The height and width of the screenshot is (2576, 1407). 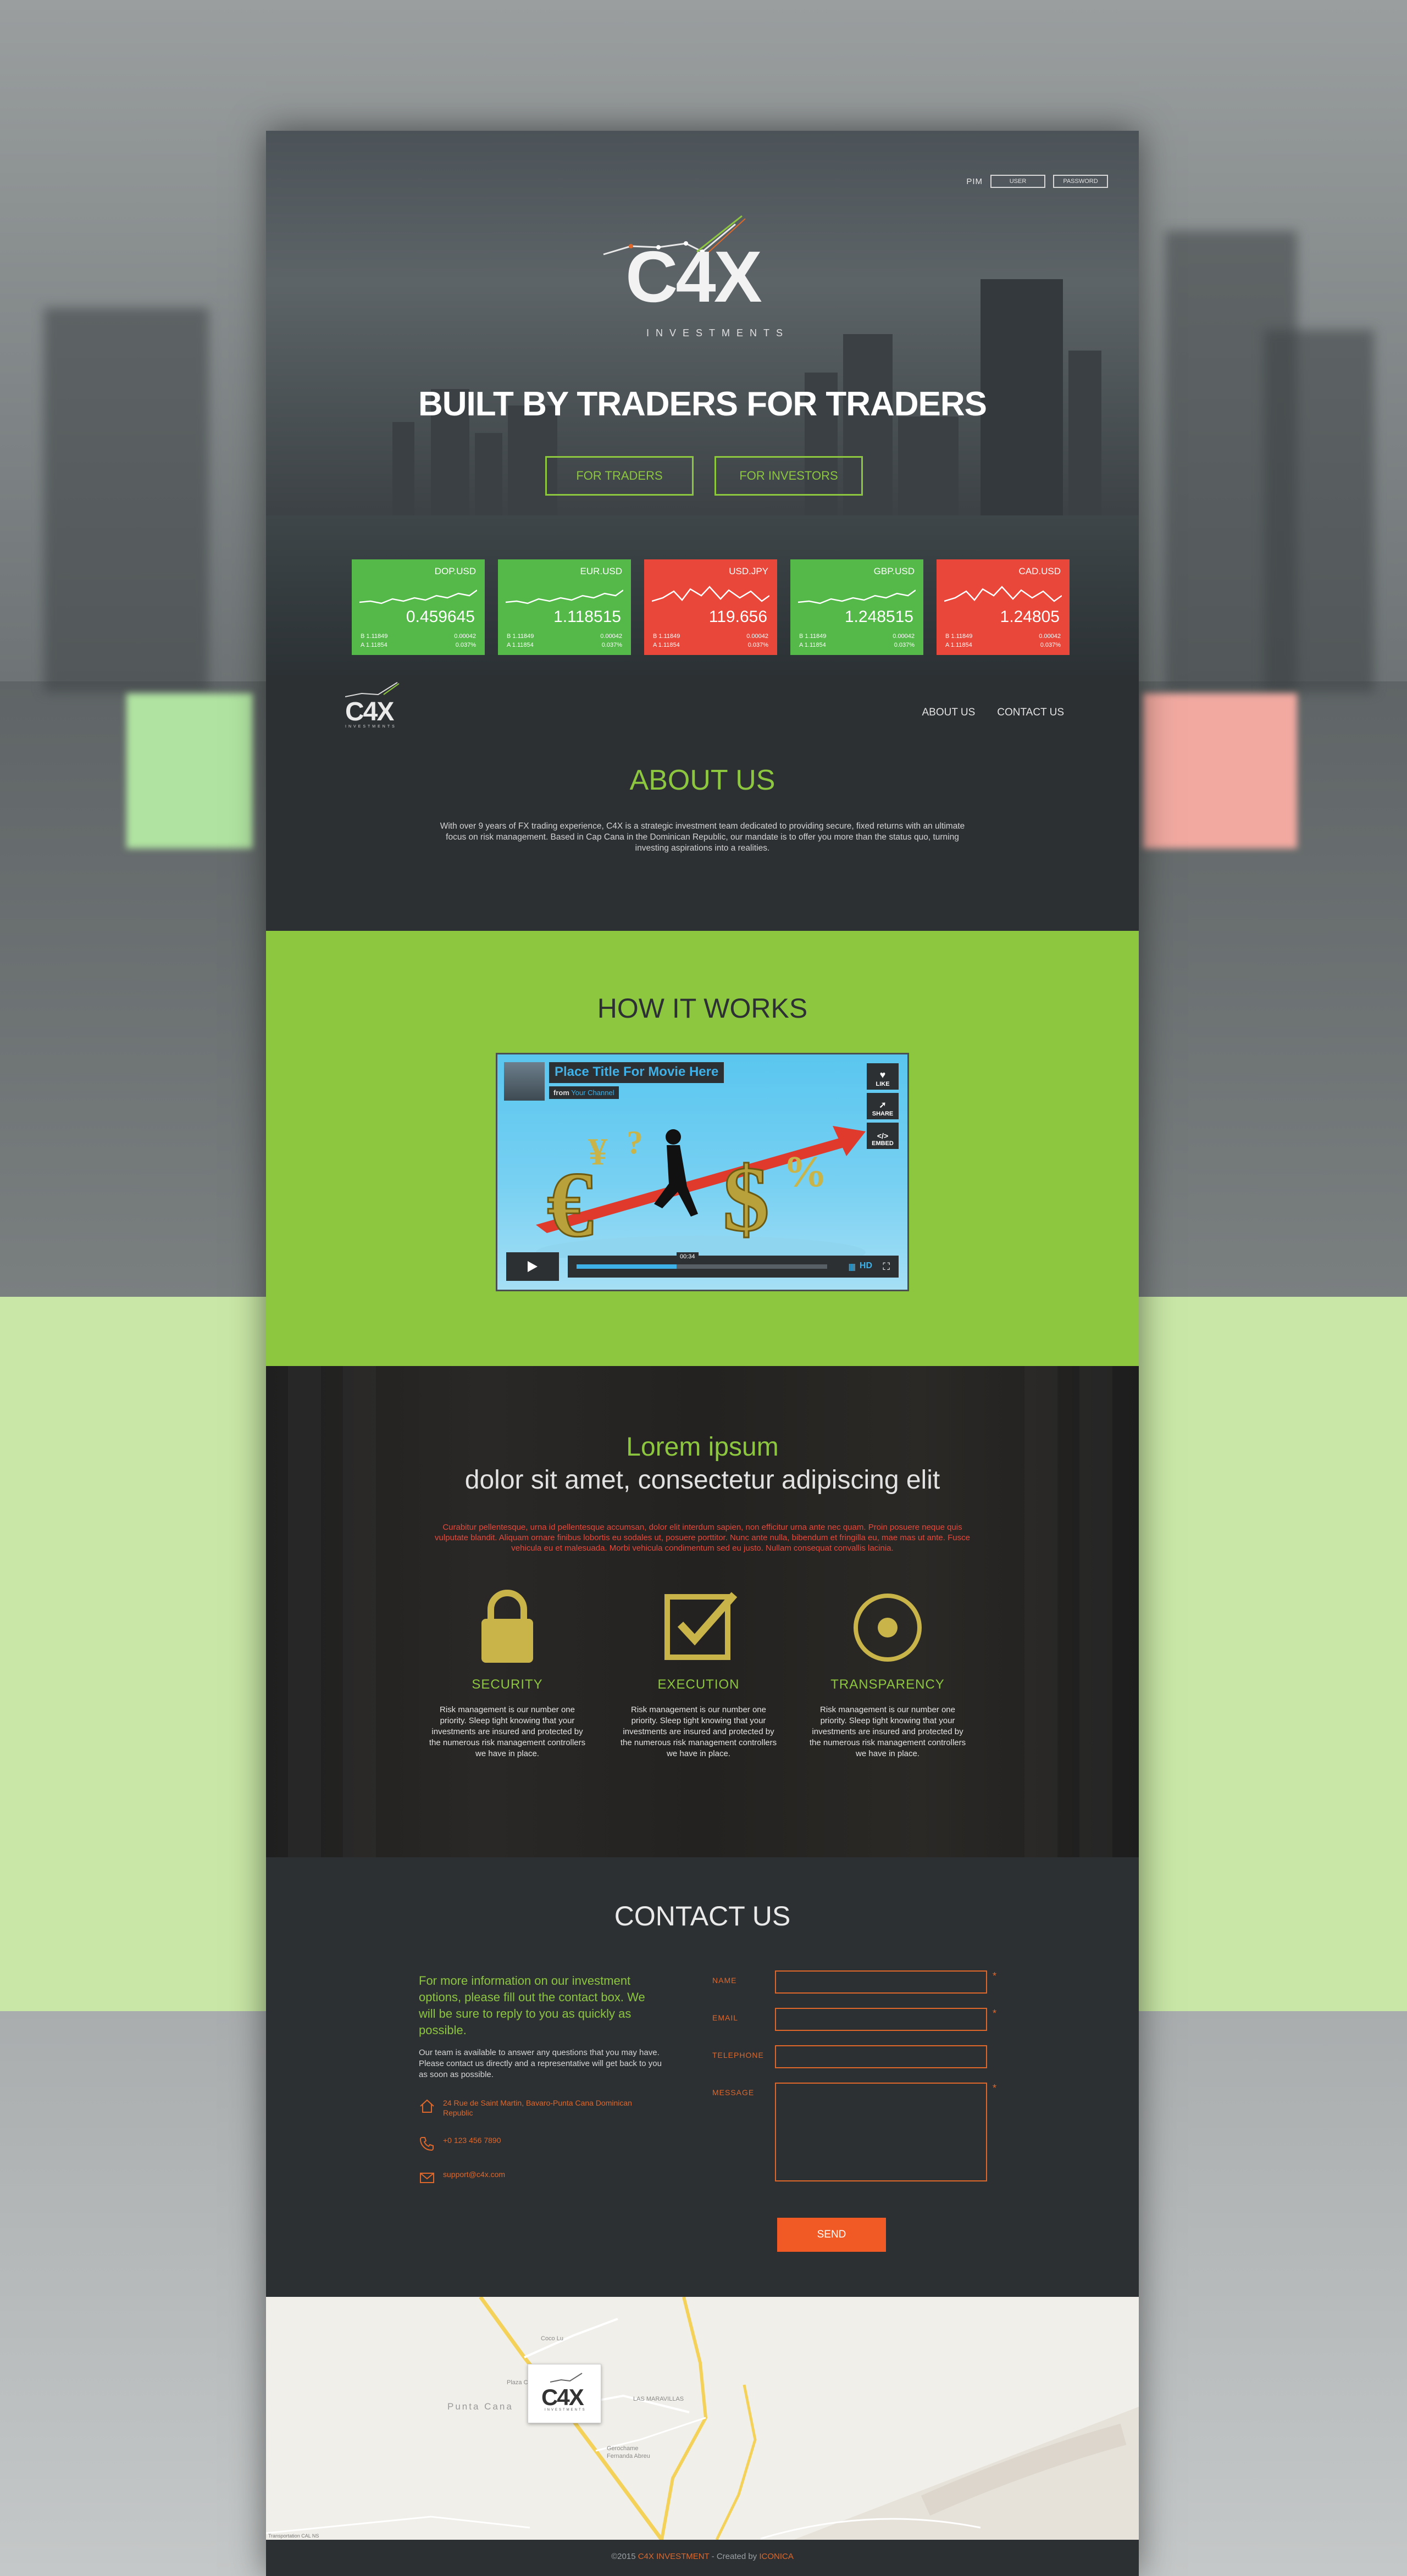 What do you see at coordinates (894, 571) in the screenshot?
I see `ticker-pair: GBP.USD` at bounding box center [894, 571].